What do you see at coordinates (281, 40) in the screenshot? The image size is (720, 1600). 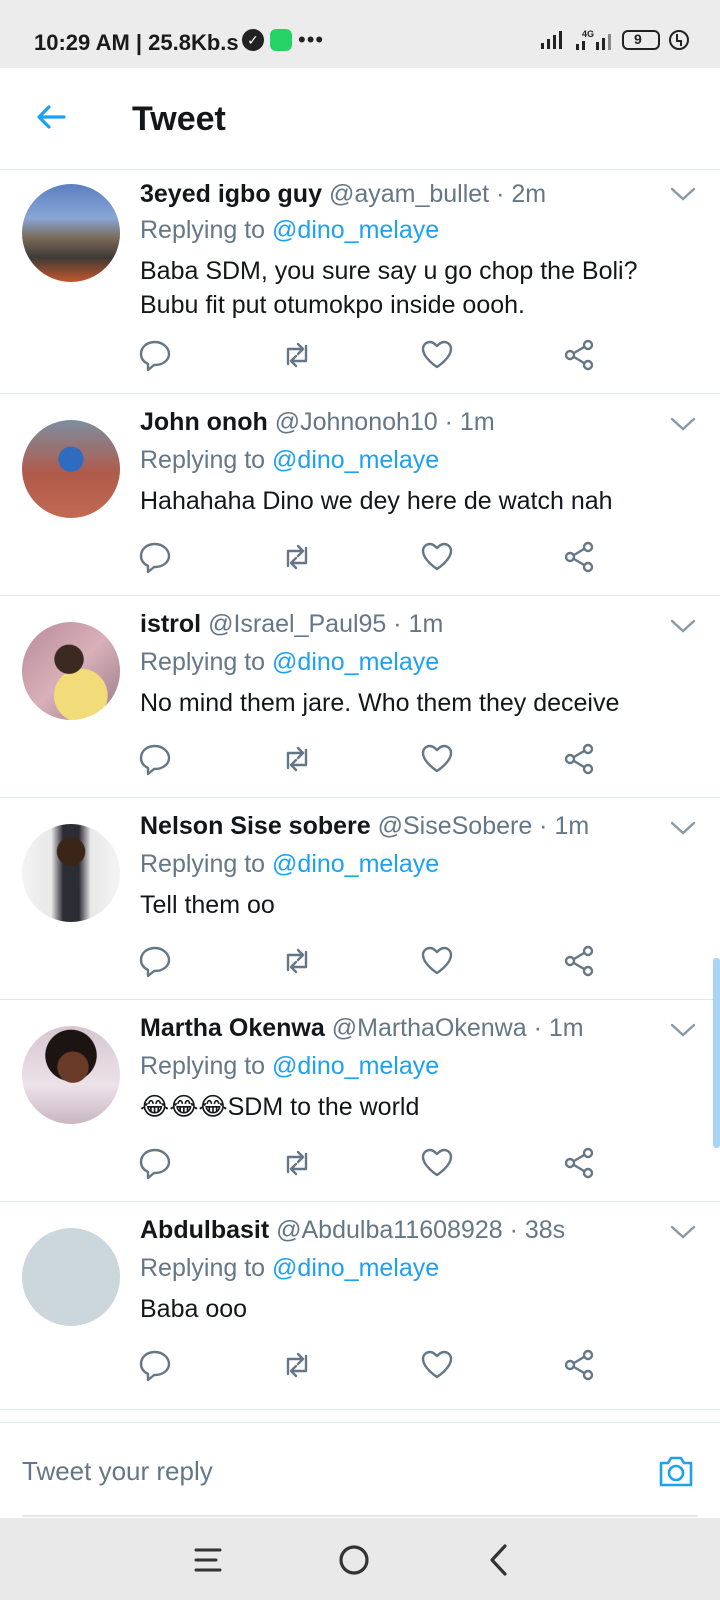 I see `whatsapp-icon` at bounding box center [281, 40].